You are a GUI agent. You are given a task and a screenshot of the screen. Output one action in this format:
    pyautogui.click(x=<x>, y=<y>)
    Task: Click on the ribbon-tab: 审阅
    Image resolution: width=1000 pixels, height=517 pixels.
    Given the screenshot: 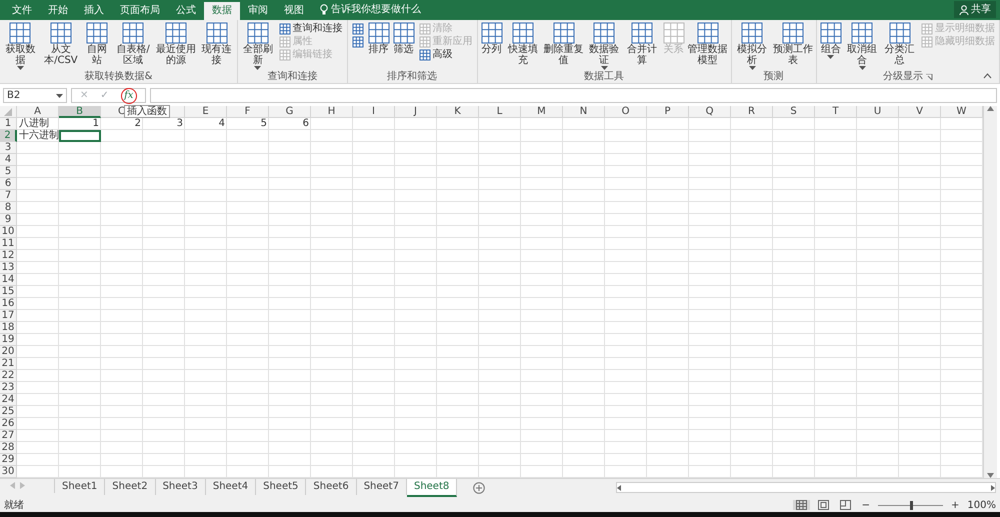 What is the action you would take?
    pyautogui.click(x=258, y=11)
    